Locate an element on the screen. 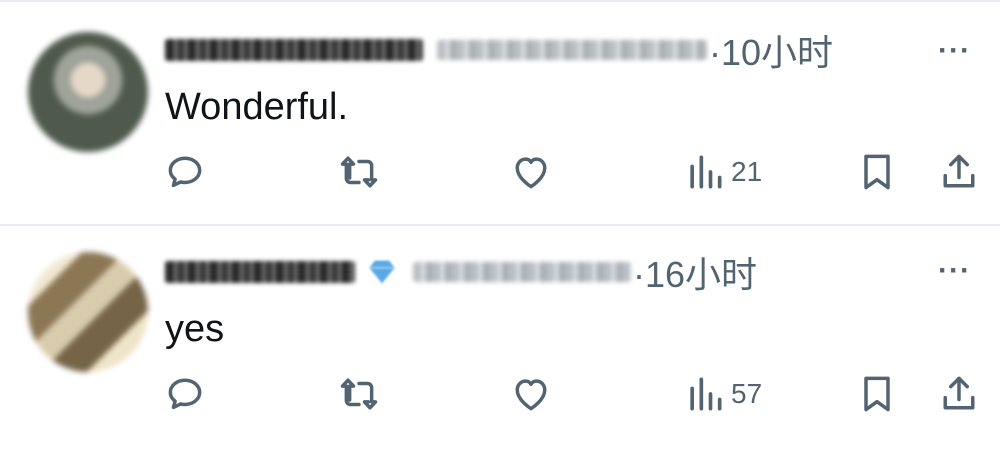  timestamp: ·16小时 is located at coordinates (695, 272).